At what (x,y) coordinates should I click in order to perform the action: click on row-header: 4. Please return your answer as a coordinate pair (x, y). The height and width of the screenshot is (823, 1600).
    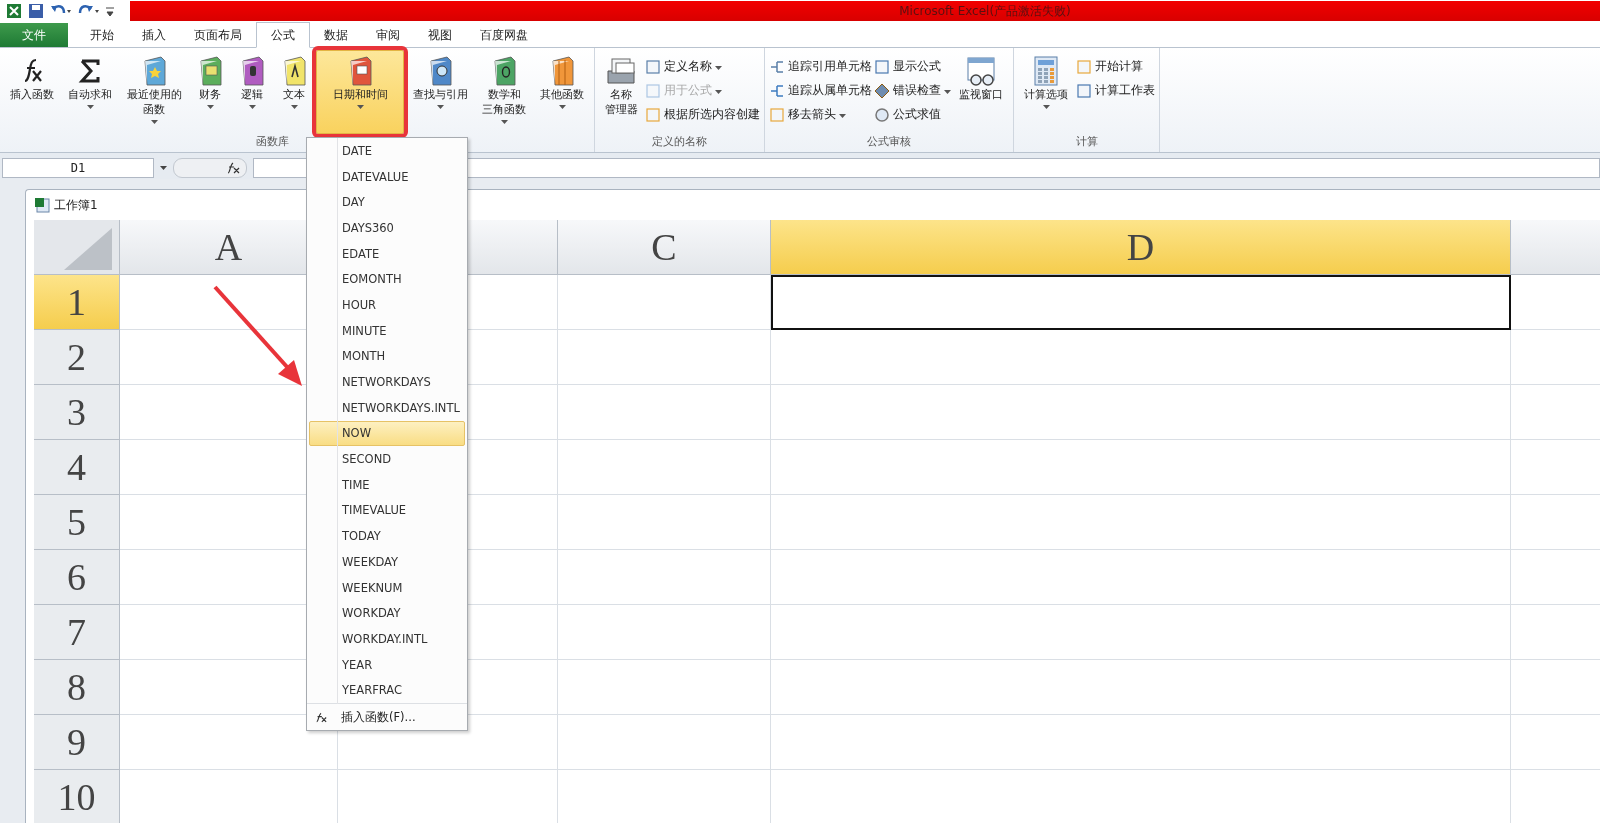
    Looking at the image, I should click on (77, 467).